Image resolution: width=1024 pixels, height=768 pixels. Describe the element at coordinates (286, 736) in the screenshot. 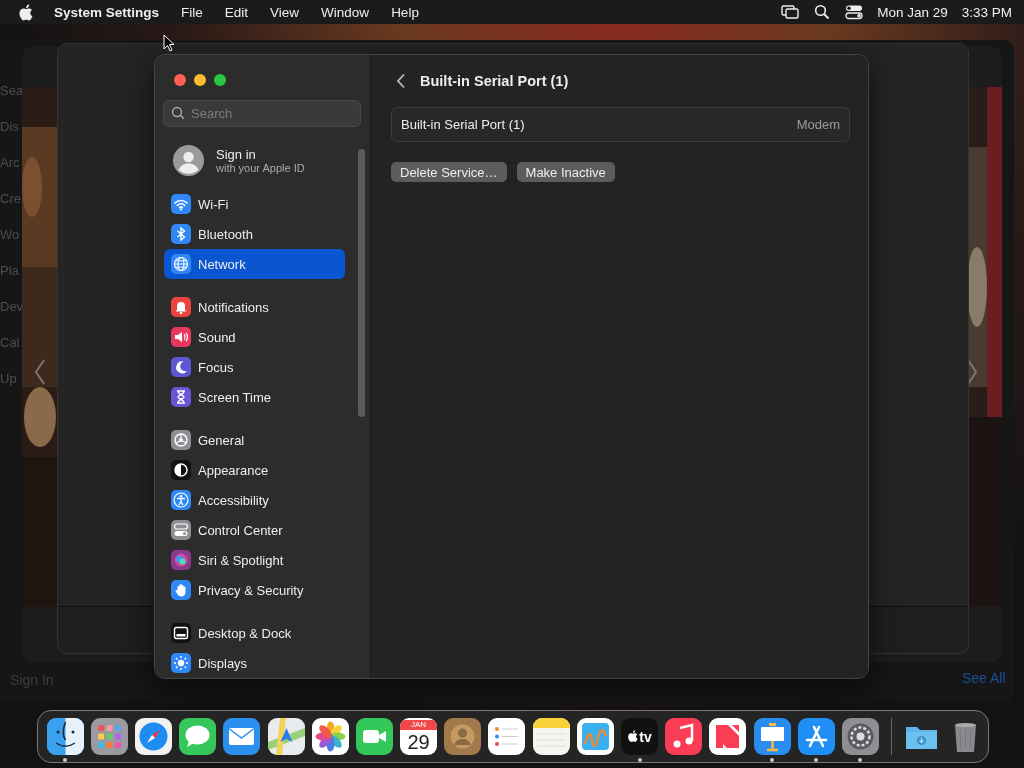

I see `map-icon` at that location.